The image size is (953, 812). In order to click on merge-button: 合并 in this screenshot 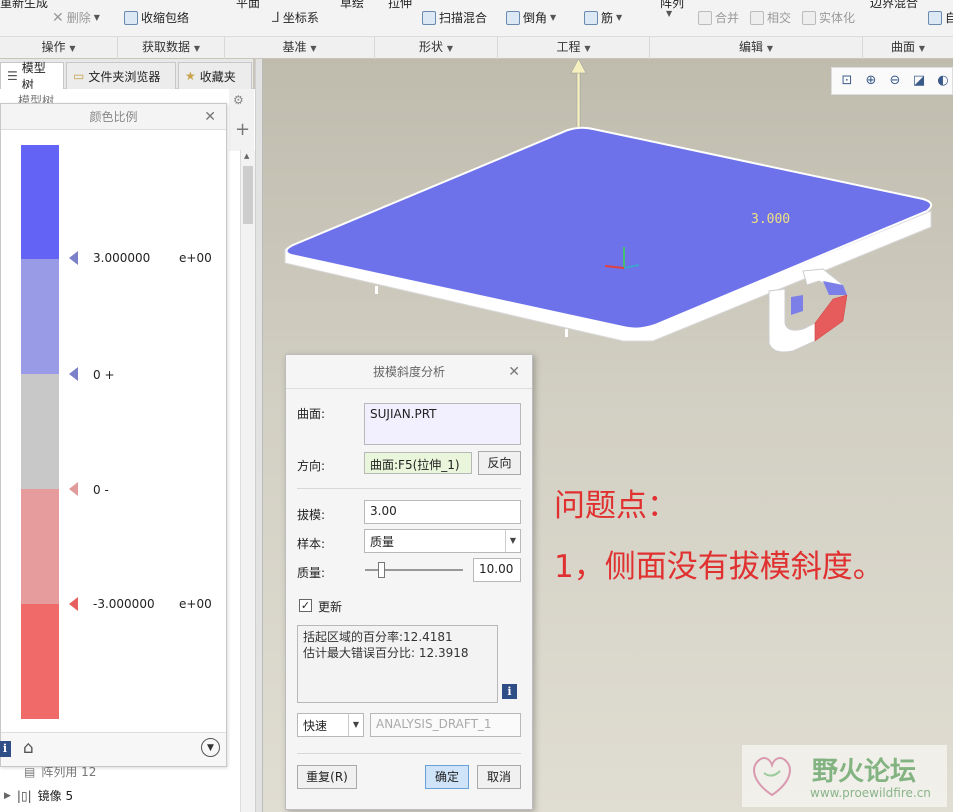, I will do `click(718, 17)`.